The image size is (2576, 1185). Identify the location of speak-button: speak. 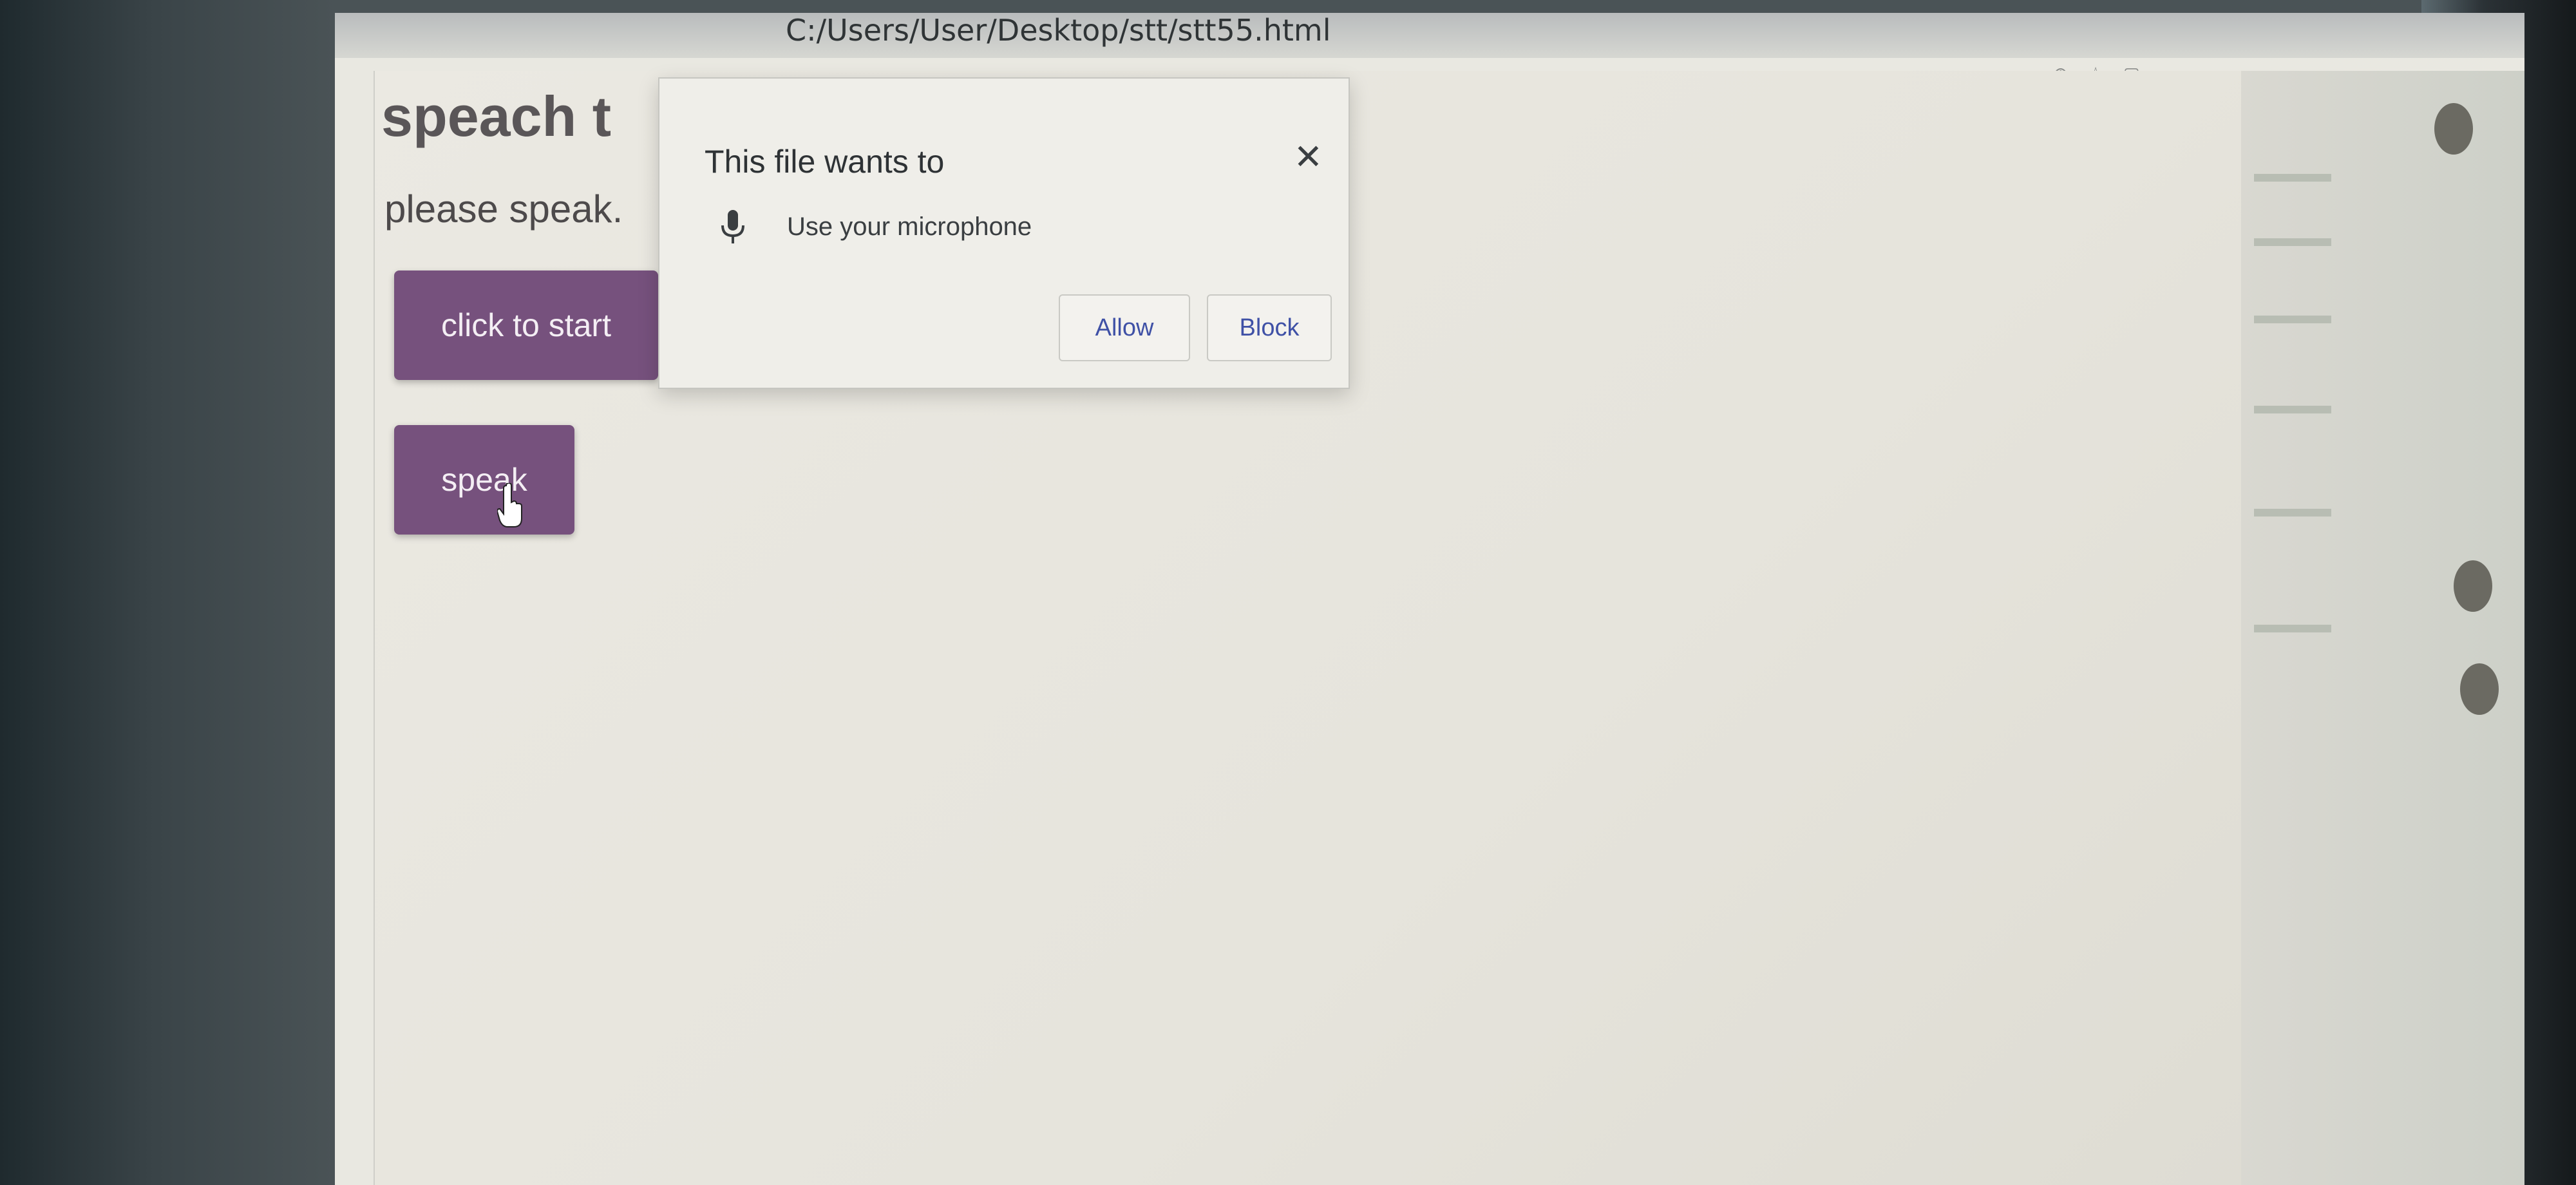
(484, 480).